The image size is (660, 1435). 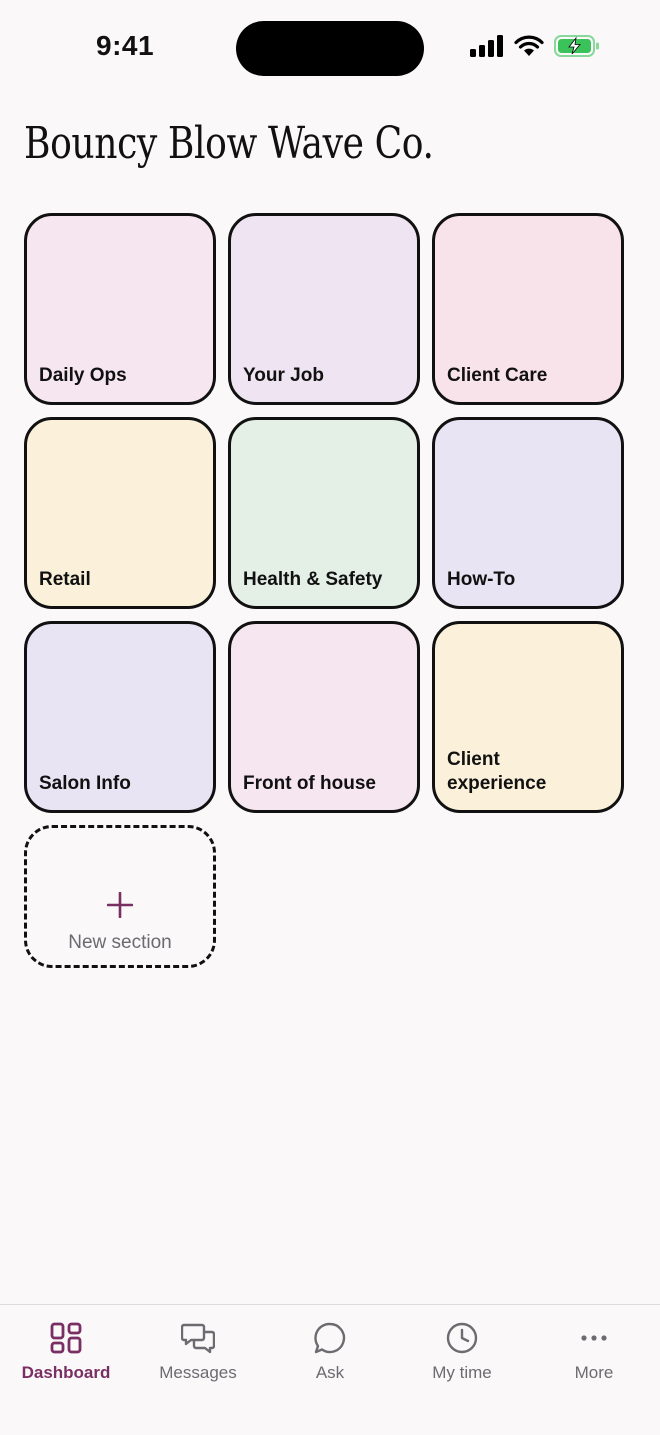 I want to click on section-tile-label: Your Job, so click(x=283, y=375).